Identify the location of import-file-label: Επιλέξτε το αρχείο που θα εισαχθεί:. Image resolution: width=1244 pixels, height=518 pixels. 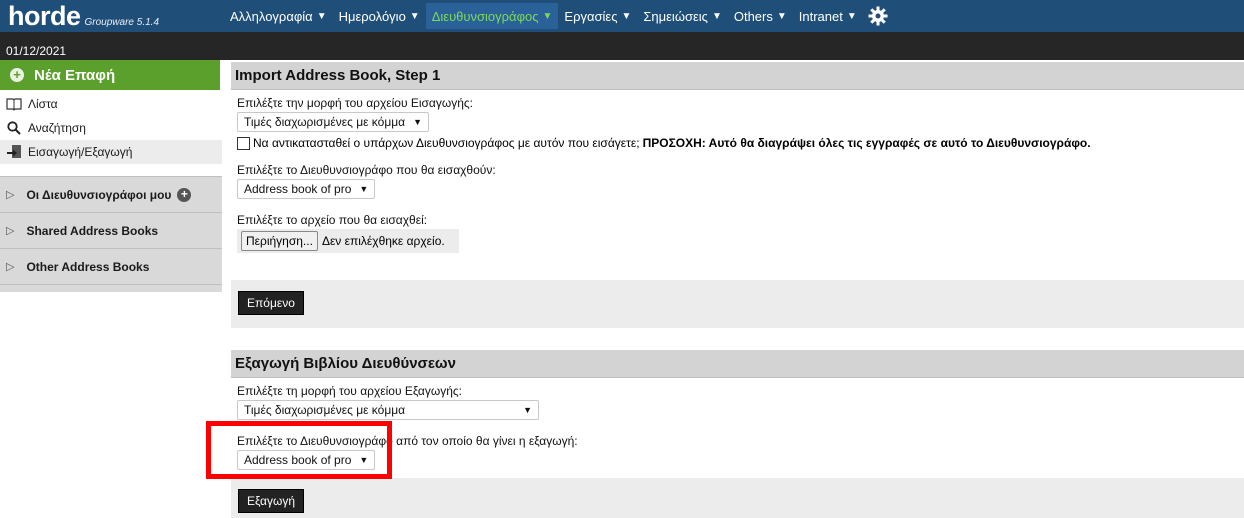
(332, 220).